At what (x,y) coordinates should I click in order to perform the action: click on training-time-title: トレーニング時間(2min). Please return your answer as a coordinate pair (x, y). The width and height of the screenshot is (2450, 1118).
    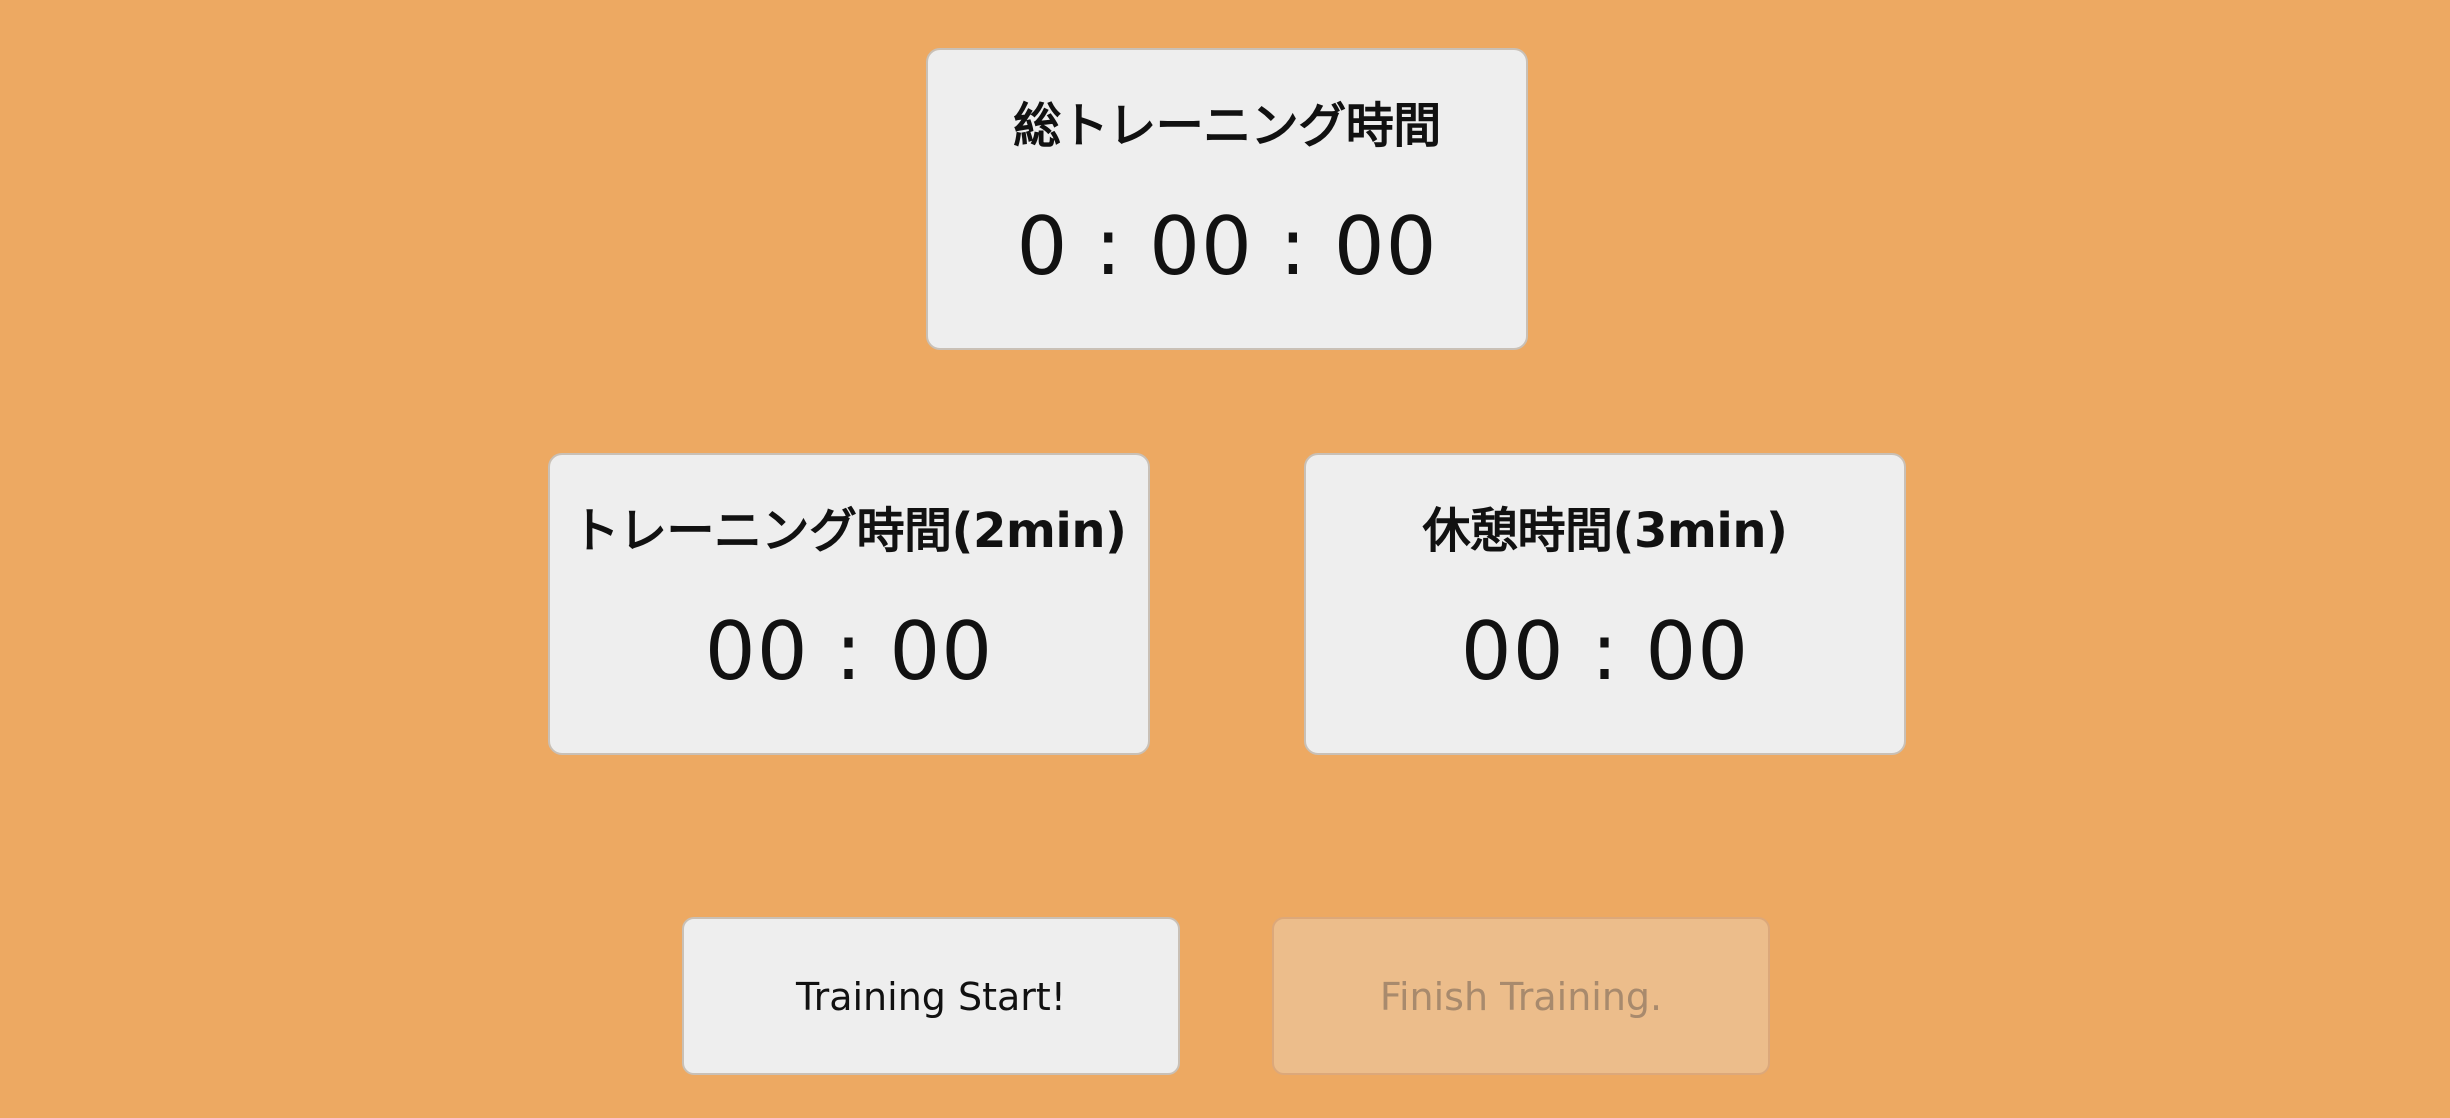
    Looking at the image, I should click on (849, 531).